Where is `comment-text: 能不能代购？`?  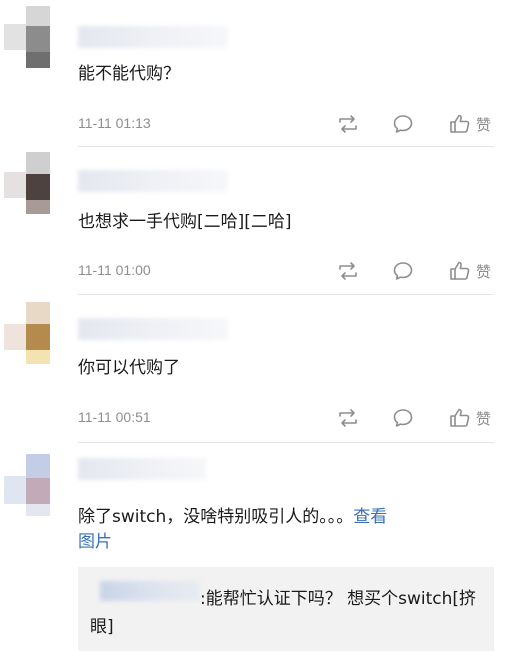
comment-text: 能不能代购？ is located at coordinates (129, 74).